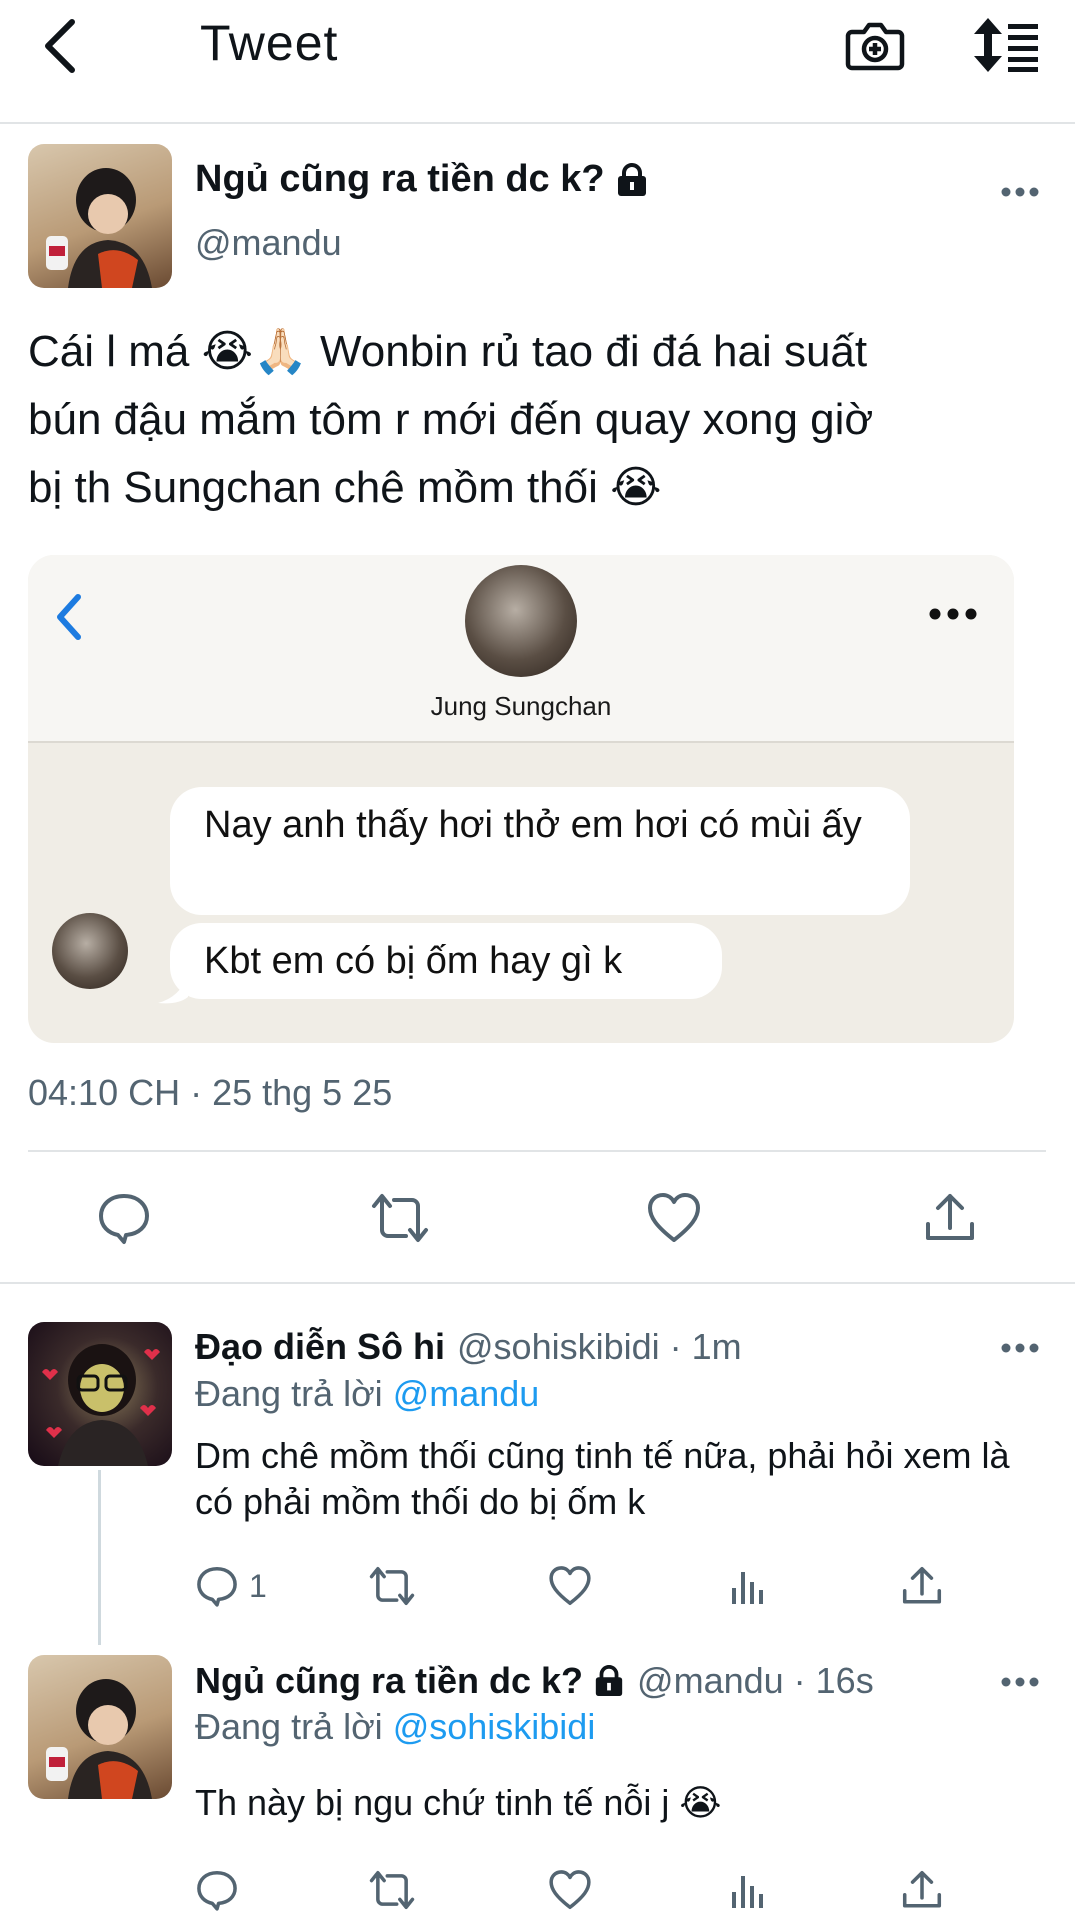  I want to click on tweet-text-line: bún đậu mắm tôm r mới đến quay xong giờ, so click(451, 419).